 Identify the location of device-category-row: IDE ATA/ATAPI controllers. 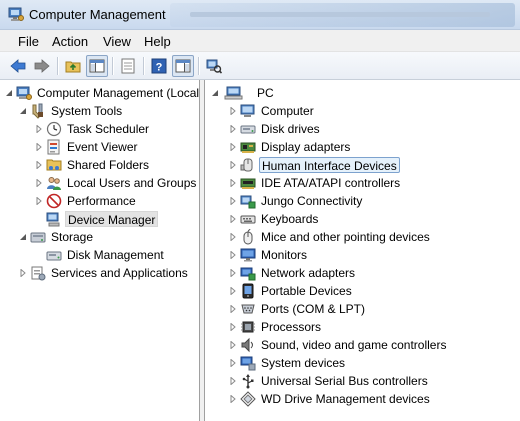
(315, 183).